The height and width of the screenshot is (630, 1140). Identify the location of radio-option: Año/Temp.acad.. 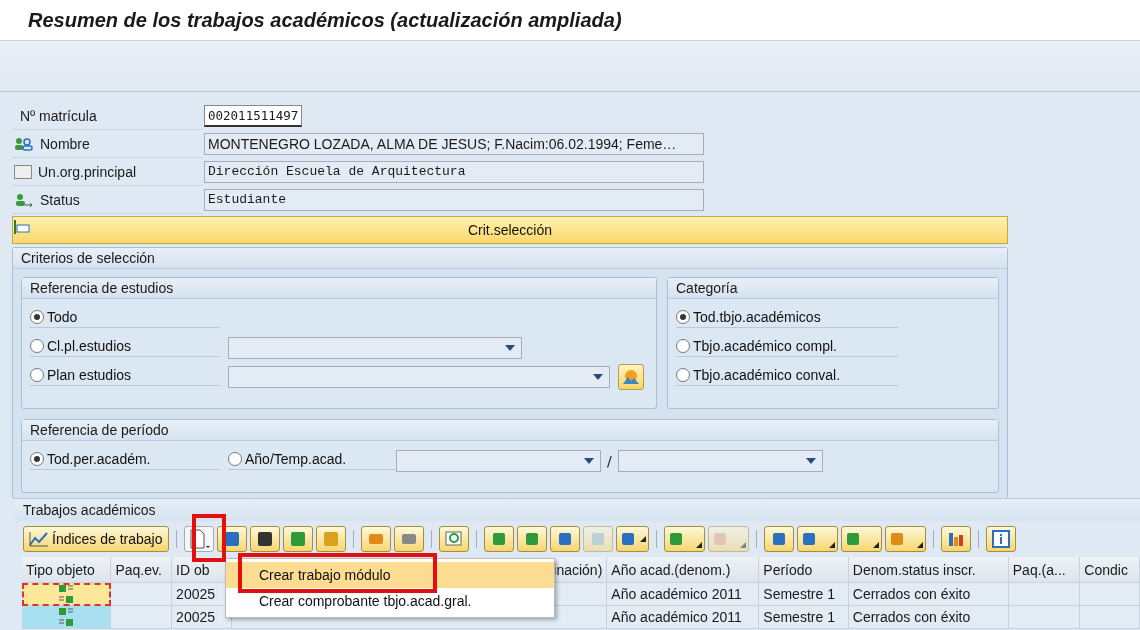
(312, 460).